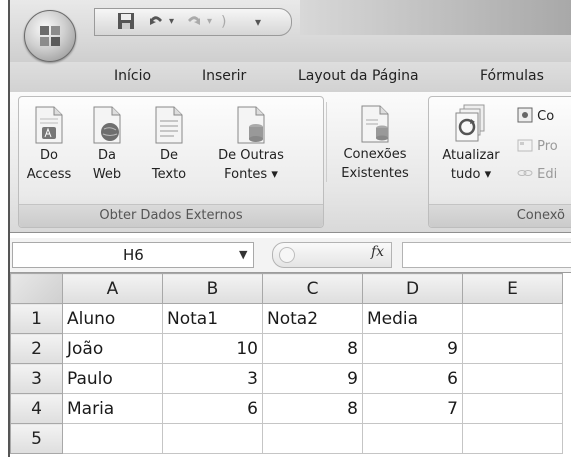 The width and height of the screenshot is (571, 457). I want to click on row-header: 2, so click(36, 348).